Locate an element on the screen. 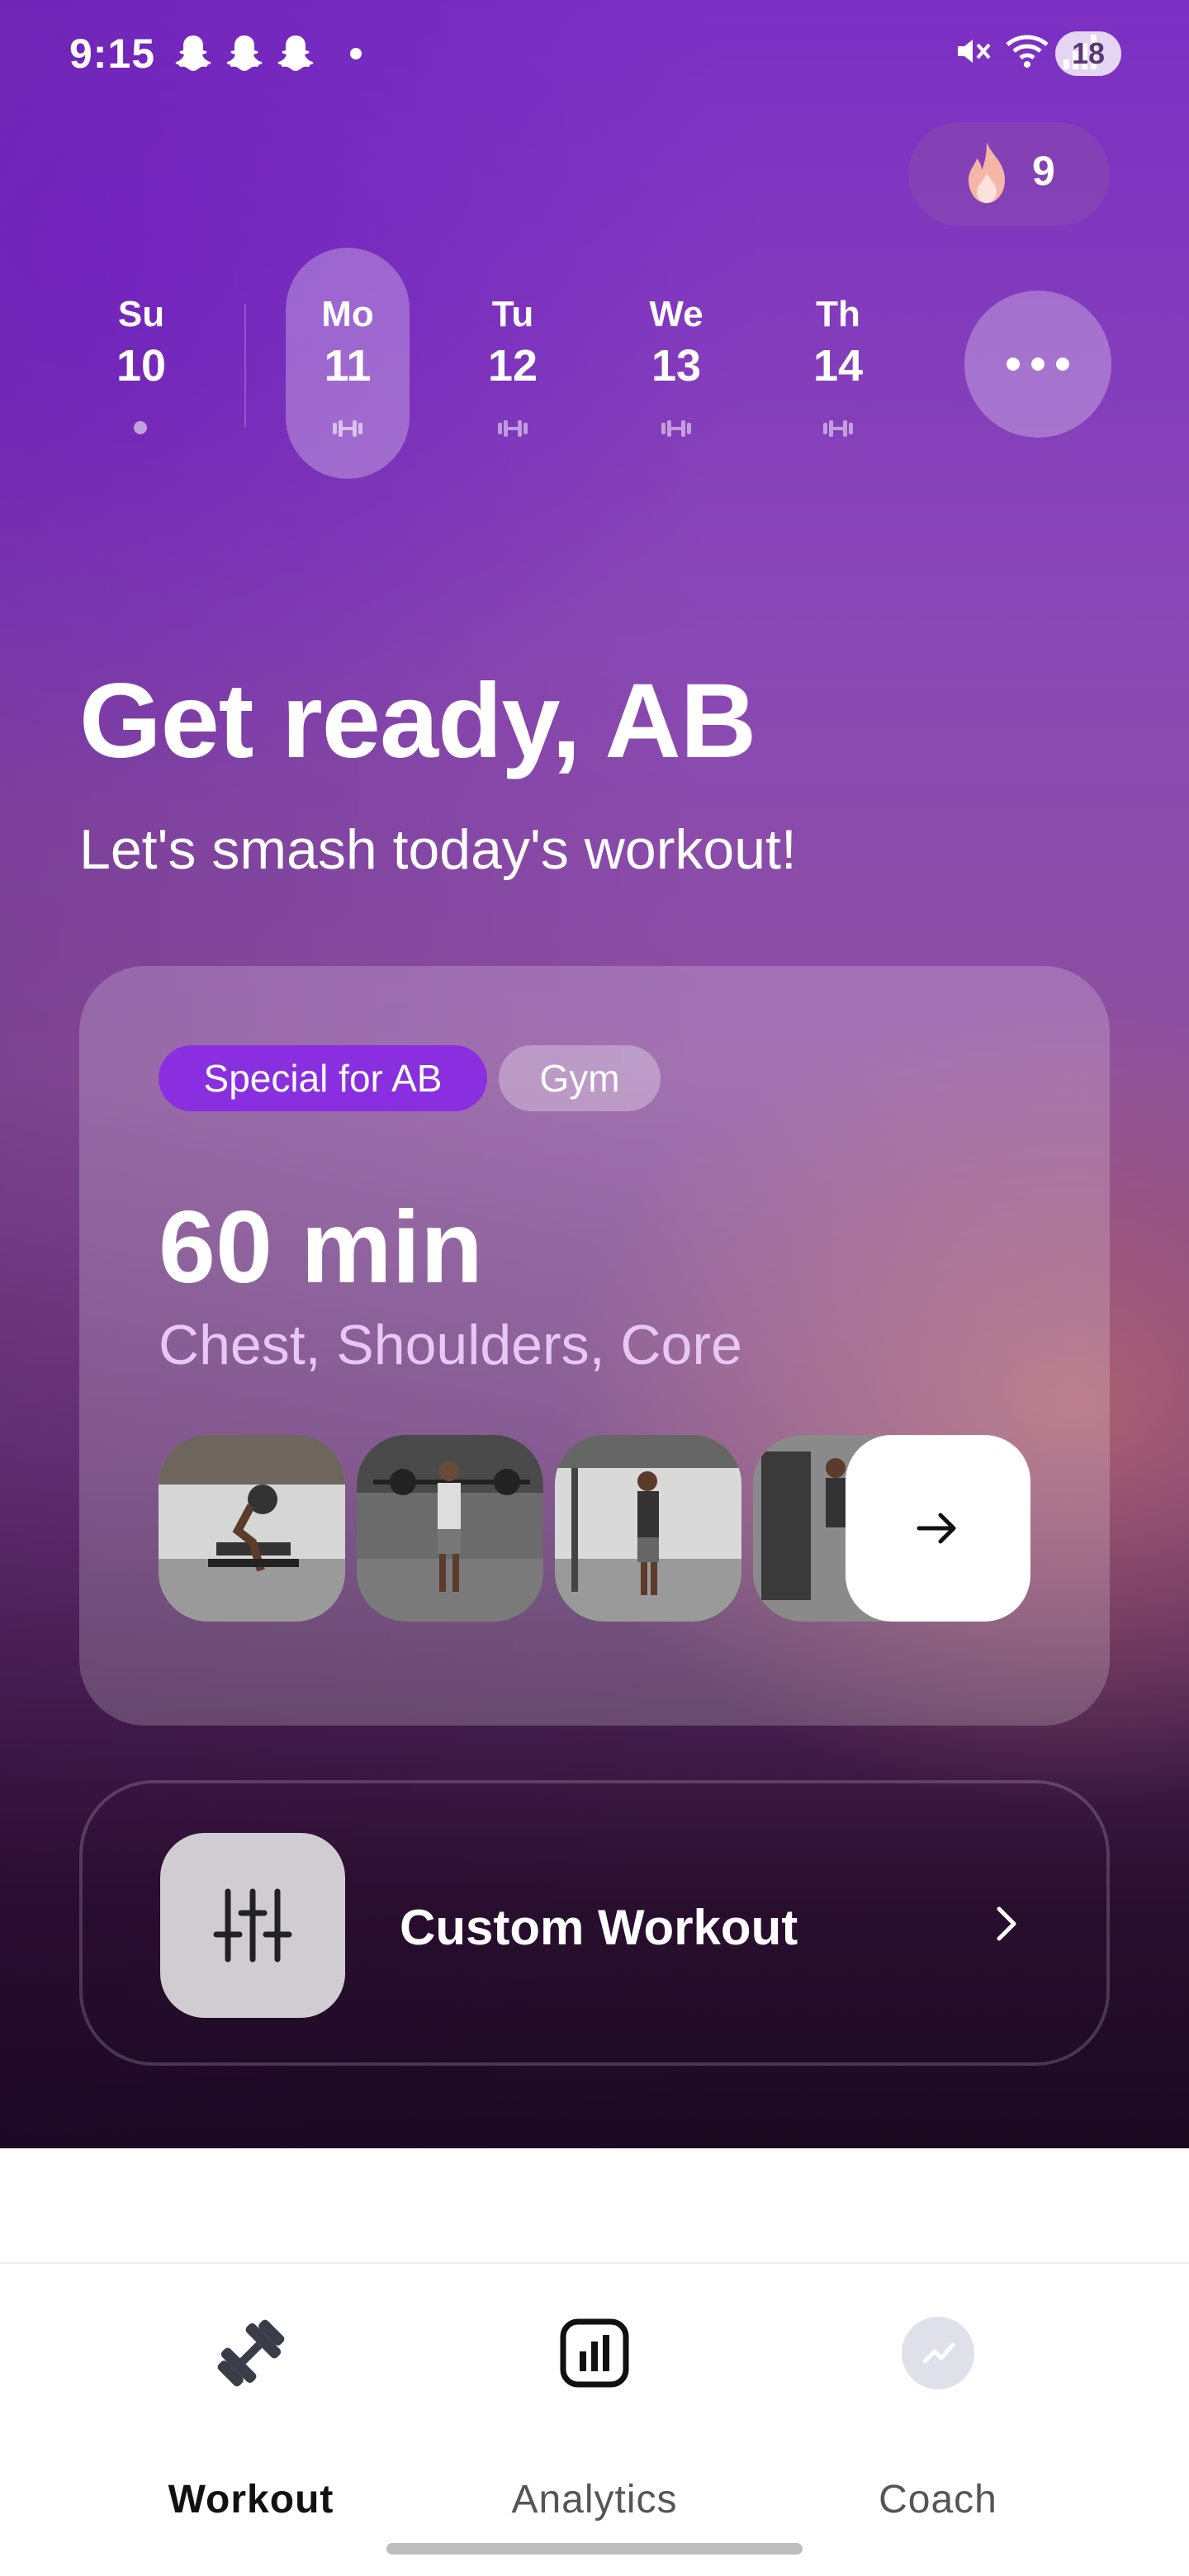 The image size is (1189, 2576). status-bar: 9:15 18 is located at coordinates (594, 53).